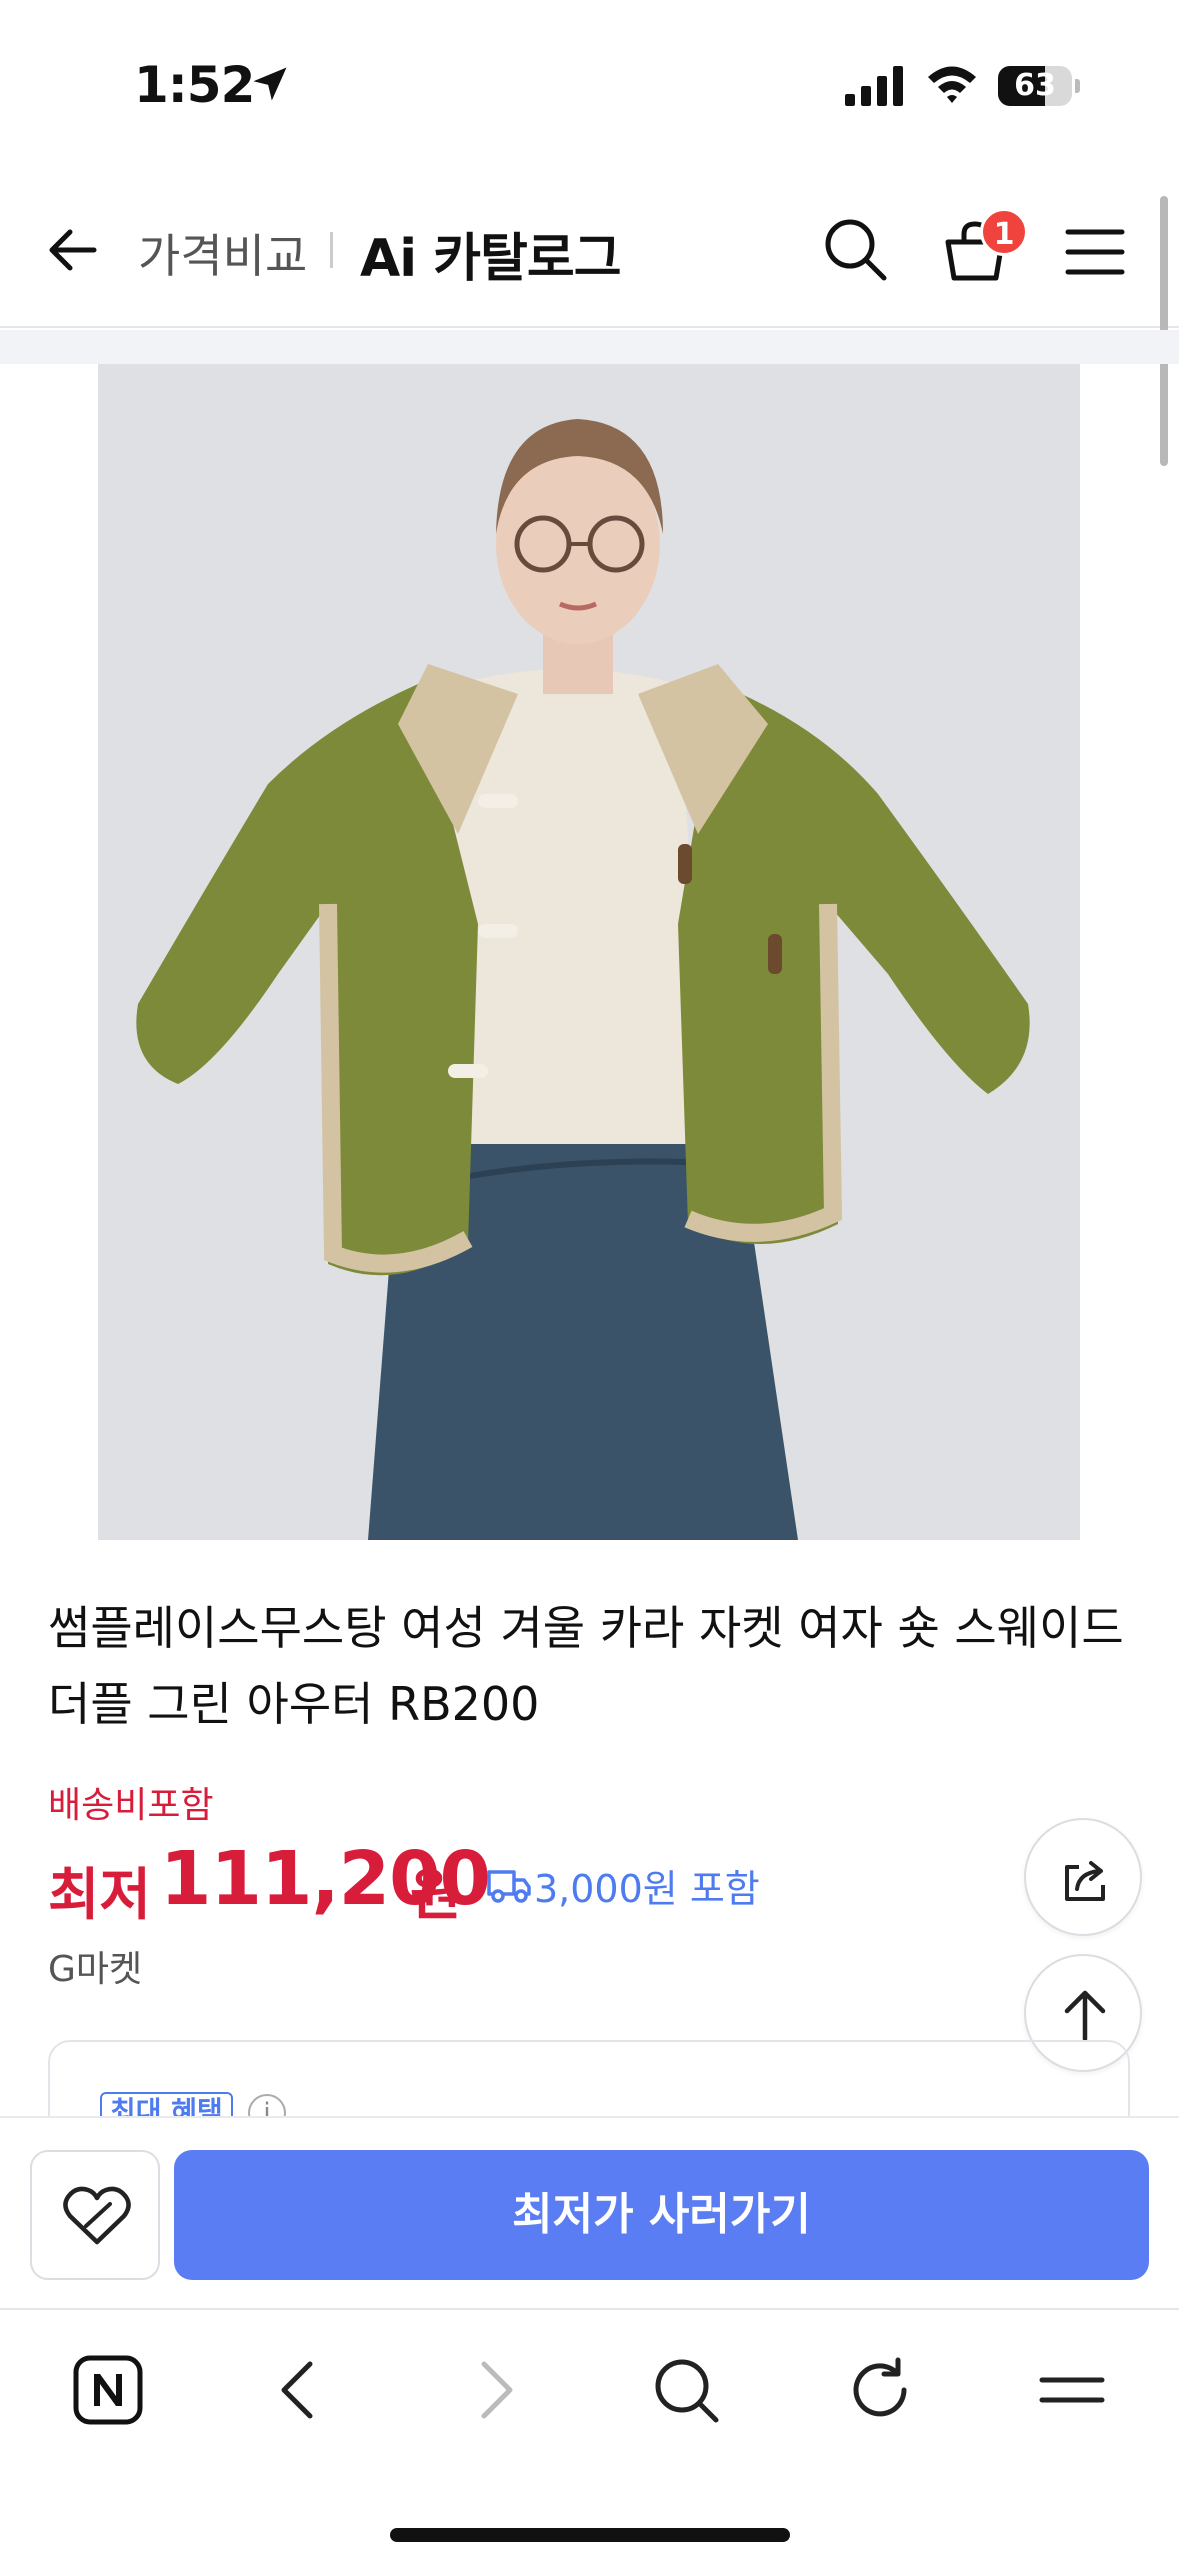 The width and height of the screenshot is (1179, 2556). I want to click on shipping-fee: 3,000원 포함, so click(647, 1889).